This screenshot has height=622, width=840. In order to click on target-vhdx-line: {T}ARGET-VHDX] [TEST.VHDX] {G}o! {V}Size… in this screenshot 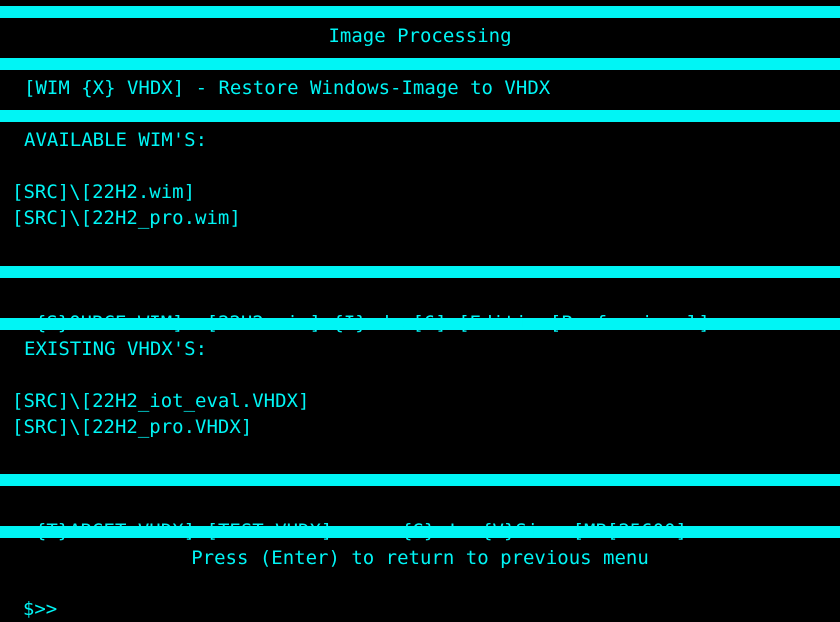, I will do `click(349, 517)`.